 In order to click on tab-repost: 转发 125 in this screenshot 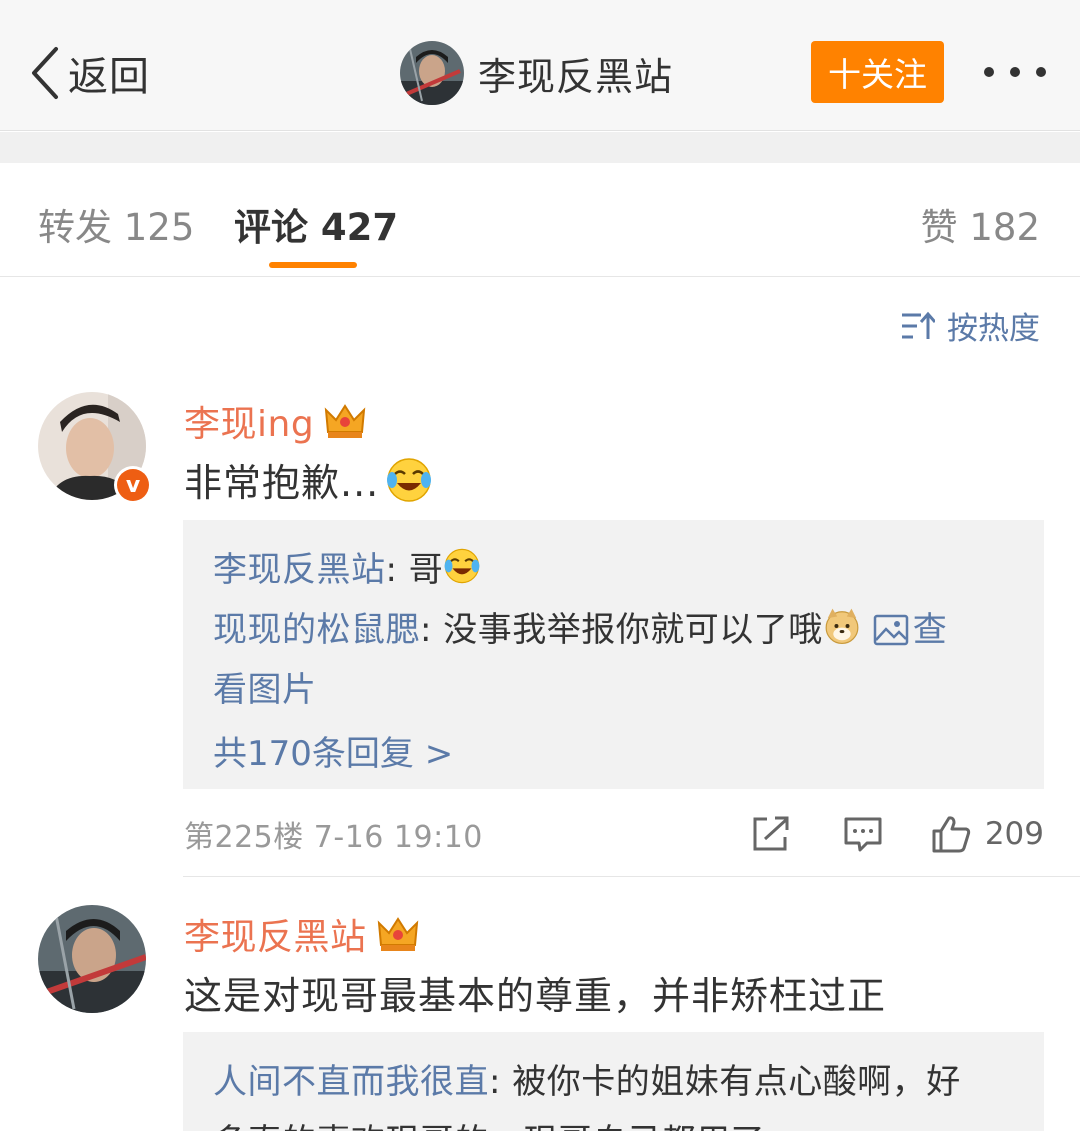, I will do `click(116, 224)`.